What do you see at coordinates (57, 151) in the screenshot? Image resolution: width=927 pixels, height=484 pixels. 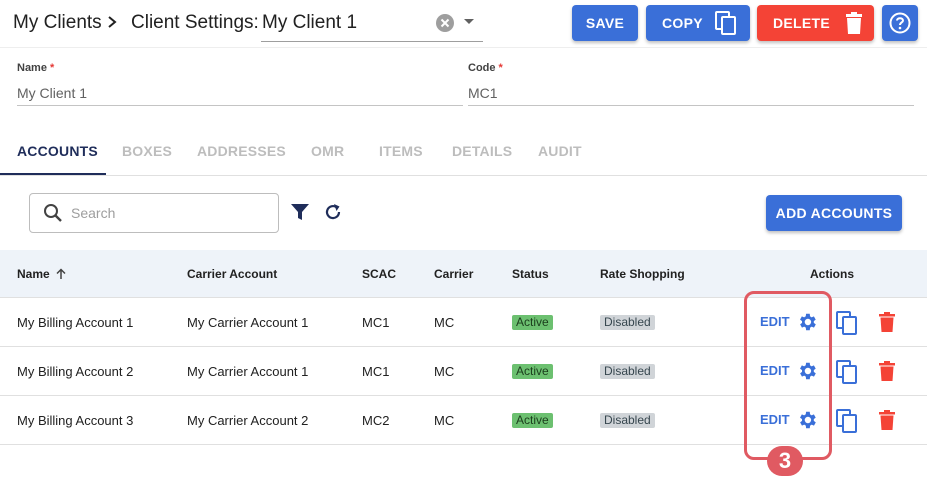 I see `tab-accounts: ACCOUNTS` at bounding box center [57, 151].